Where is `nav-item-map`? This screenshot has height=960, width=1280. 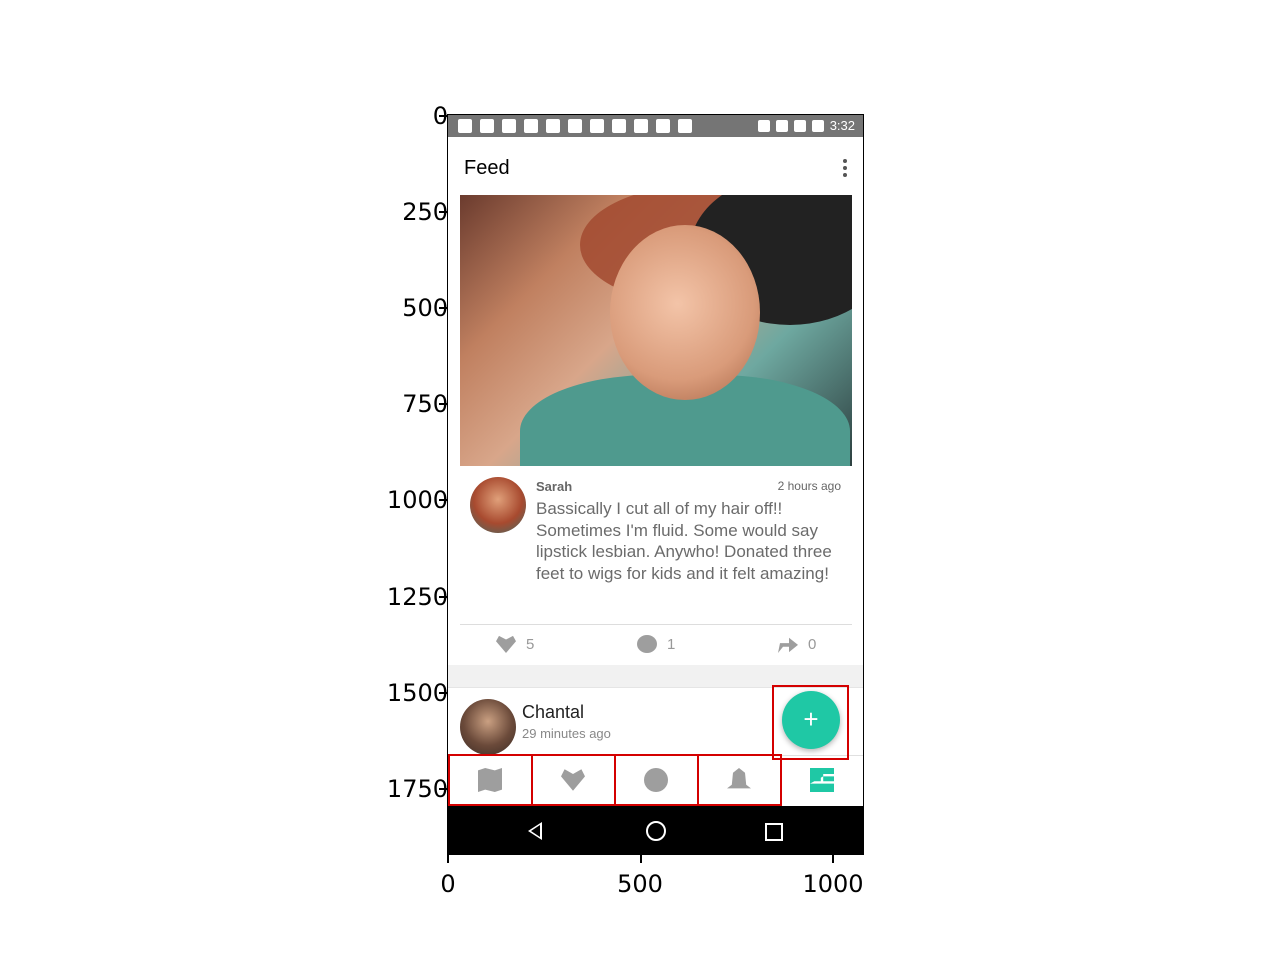 nav-item-map is located at coordinates (489, 781).